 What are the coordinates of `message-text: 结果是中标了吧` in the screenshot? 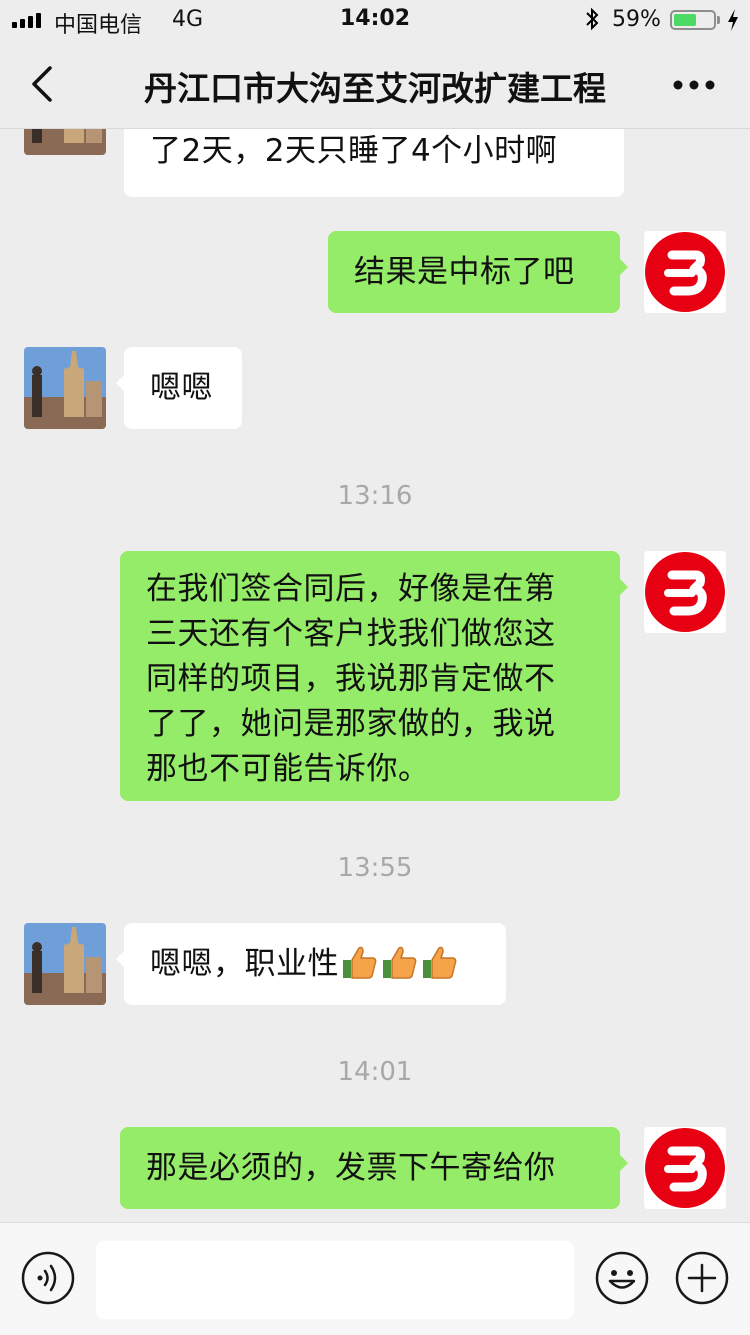 It's located at (464, 272).